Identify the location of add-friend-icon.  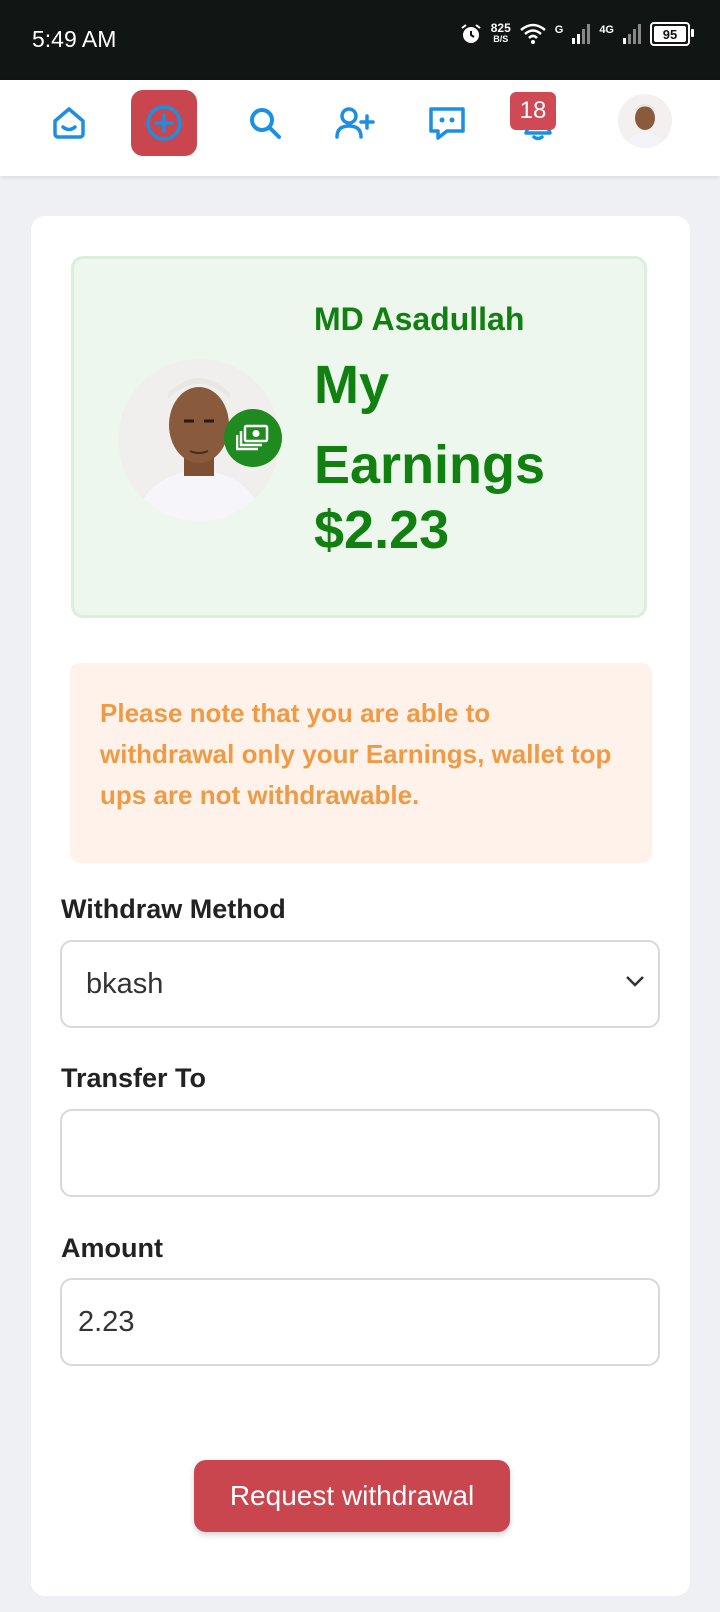
(355, 123).